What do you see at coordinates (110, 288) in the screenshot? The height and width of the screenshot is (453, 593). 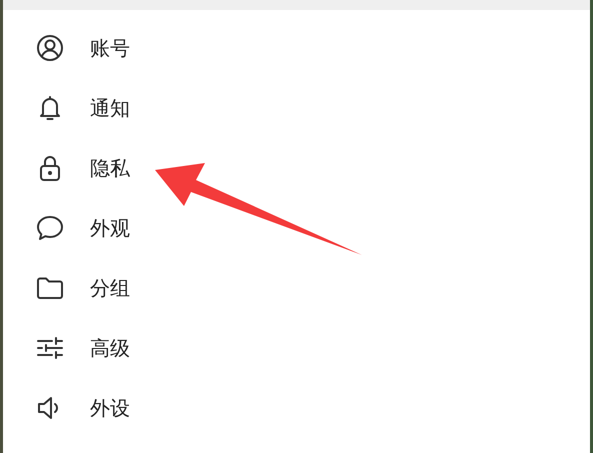 I see `menu-label: 分组` at bounding box center [110, 288].